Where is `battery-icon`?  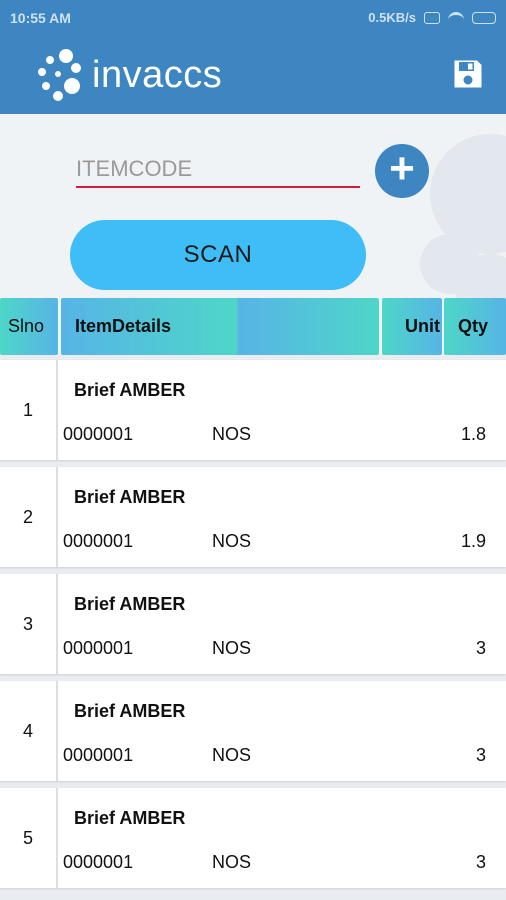 battery-icon is located at coordinates (484, 17).